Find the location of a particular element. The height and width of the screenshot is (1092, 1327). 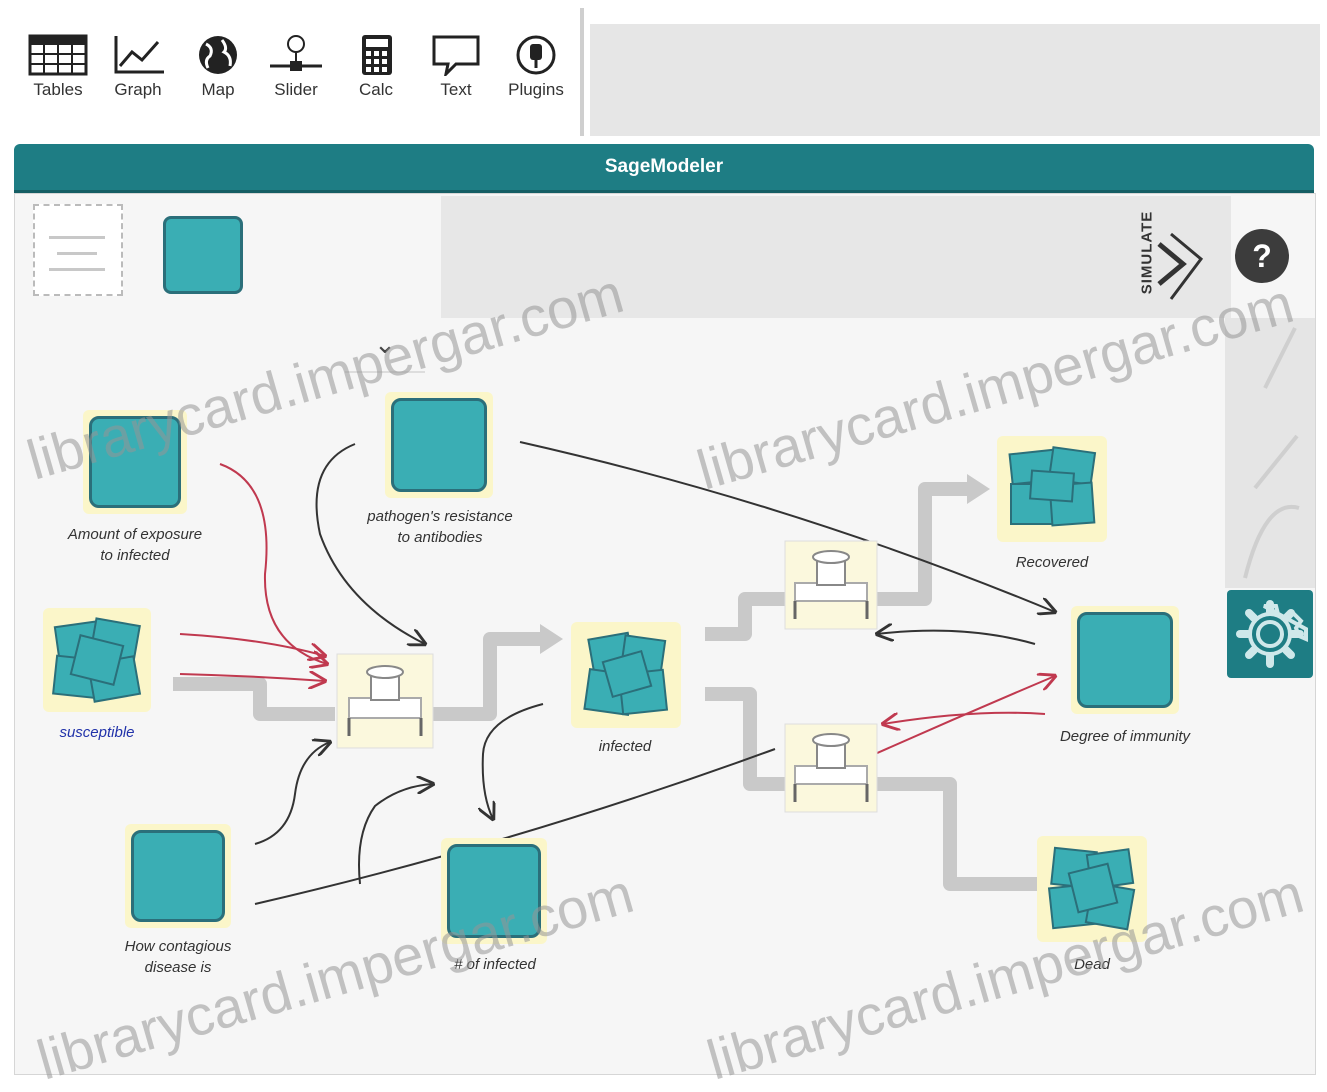

help-button: ? is located at coordinates (1262, 256).